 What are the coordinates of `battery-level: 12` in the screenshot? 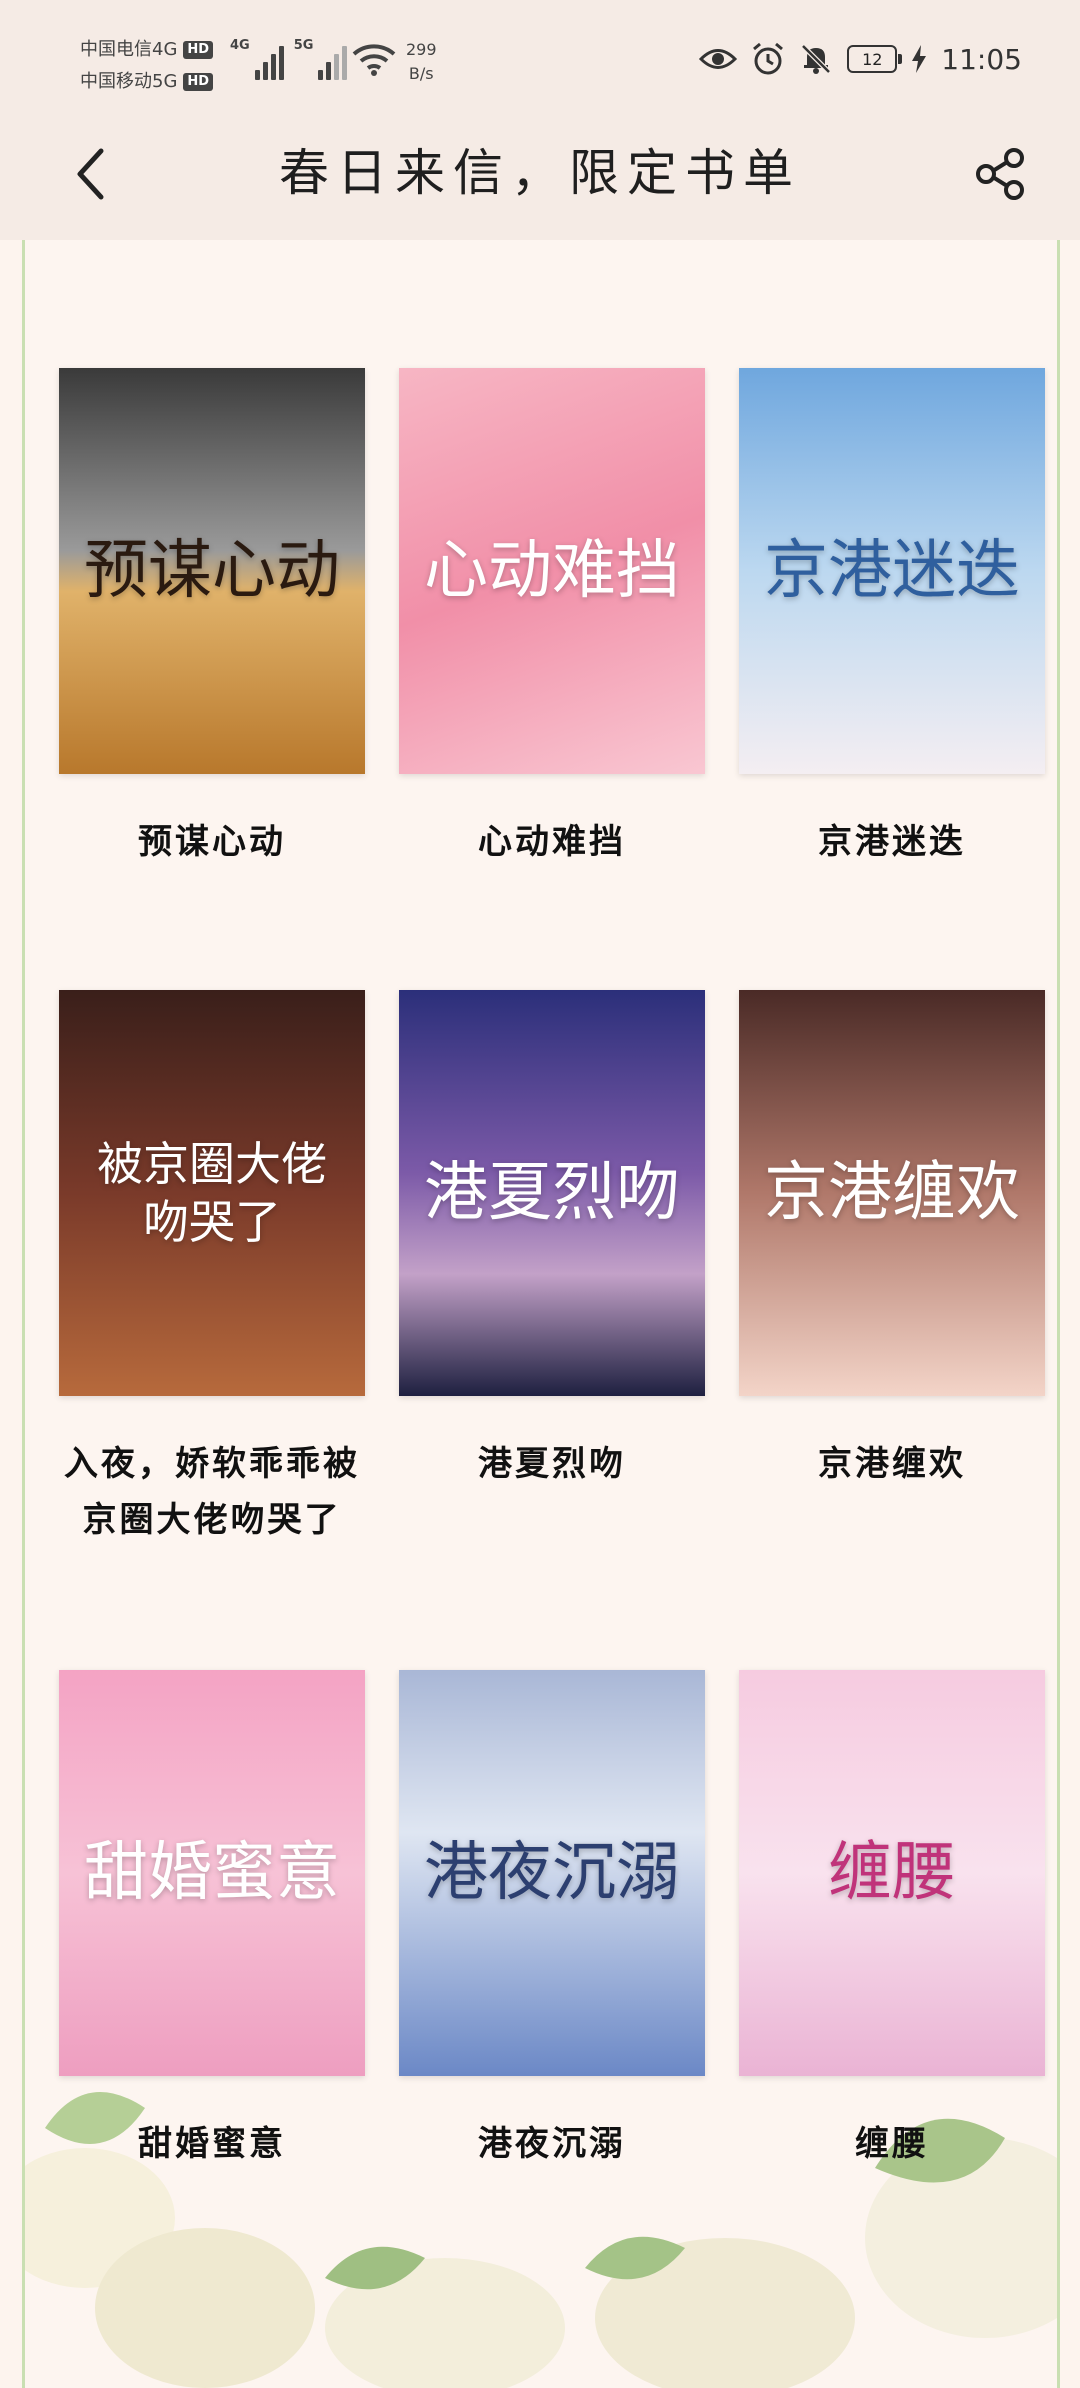 It's located at (872, 59).